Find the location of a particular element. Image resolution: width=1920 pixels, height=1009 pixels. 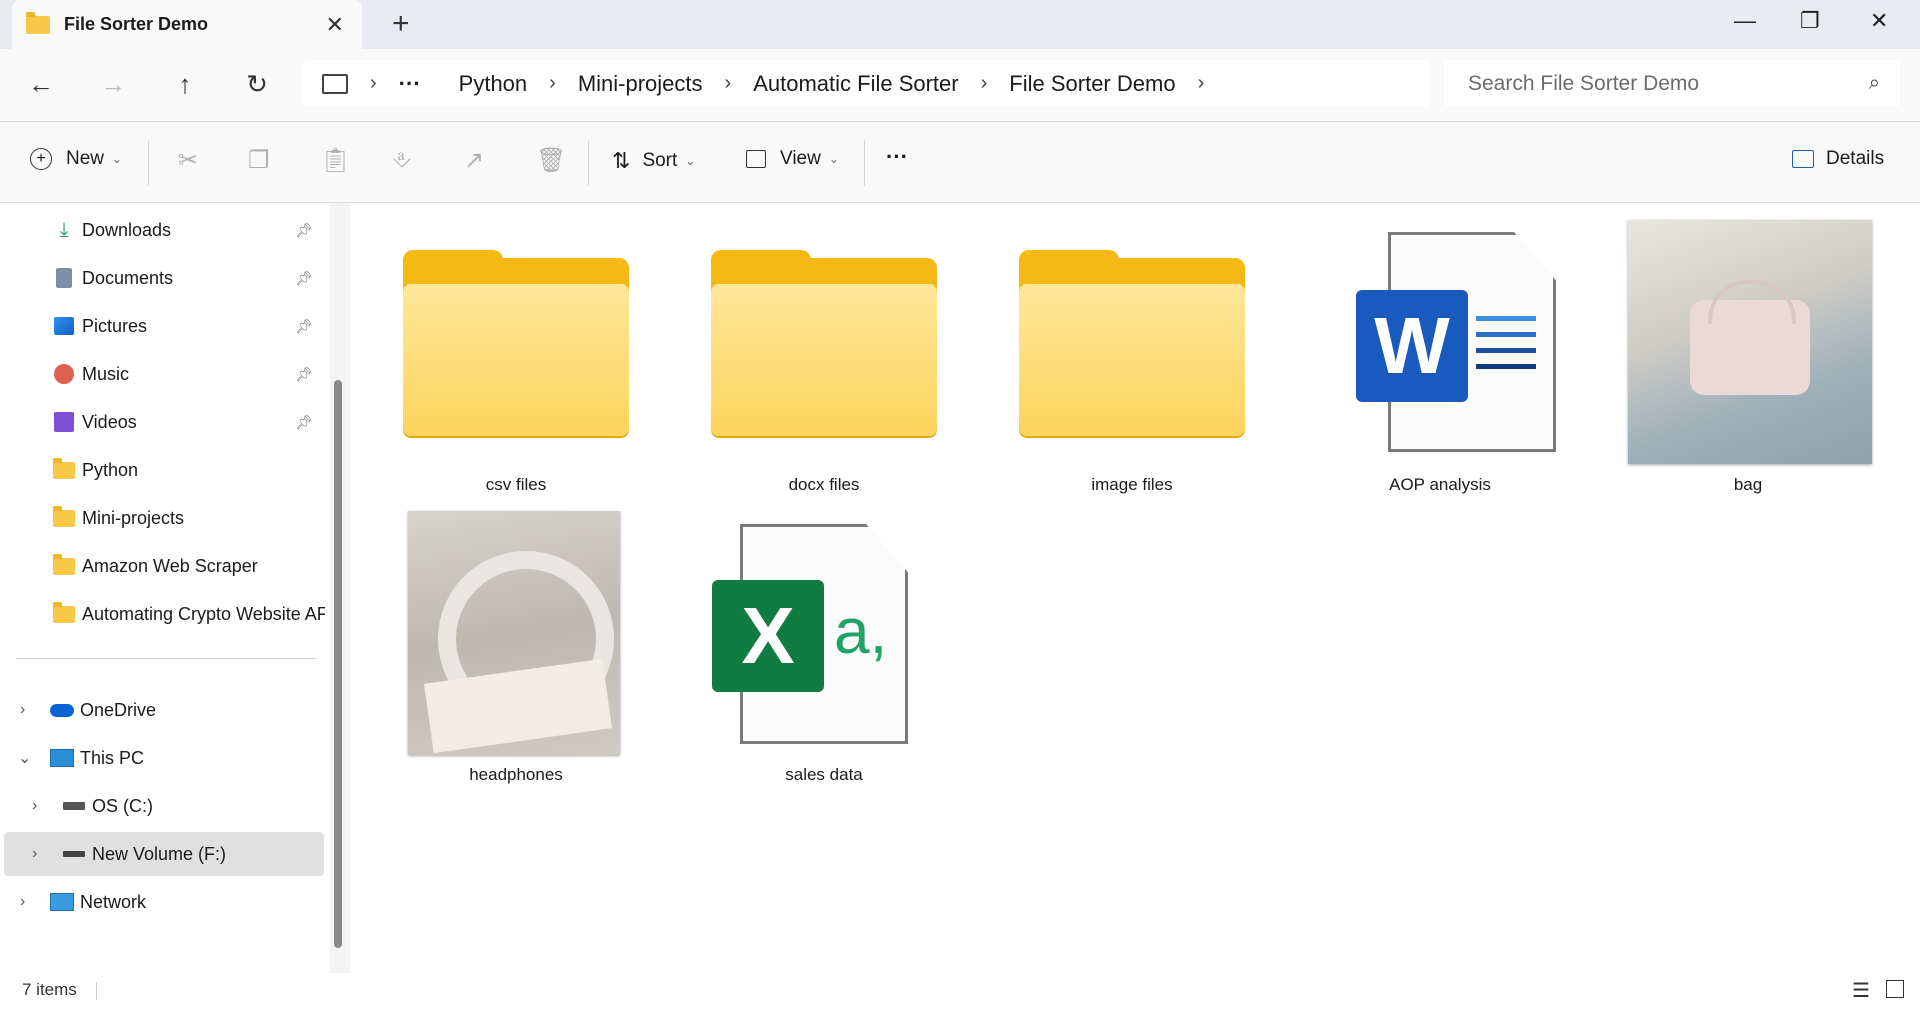

download-icon: ⤓ is located at coordinates (64, 229).